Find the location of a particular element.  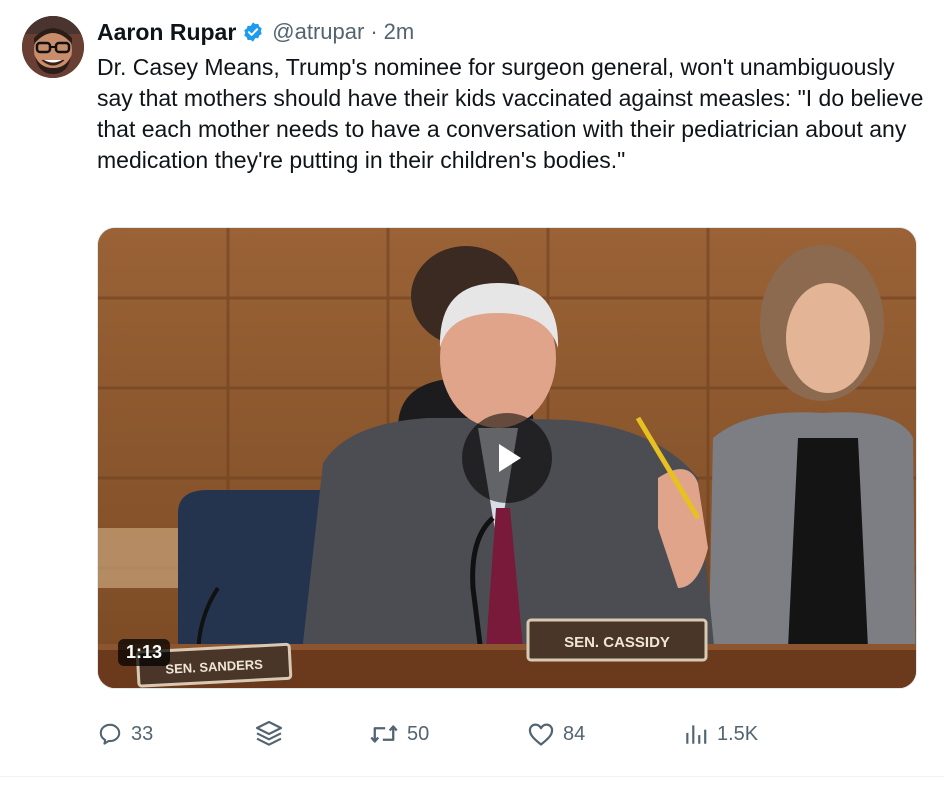

author-handle: @atrupar is located at coordinates (318, 32).